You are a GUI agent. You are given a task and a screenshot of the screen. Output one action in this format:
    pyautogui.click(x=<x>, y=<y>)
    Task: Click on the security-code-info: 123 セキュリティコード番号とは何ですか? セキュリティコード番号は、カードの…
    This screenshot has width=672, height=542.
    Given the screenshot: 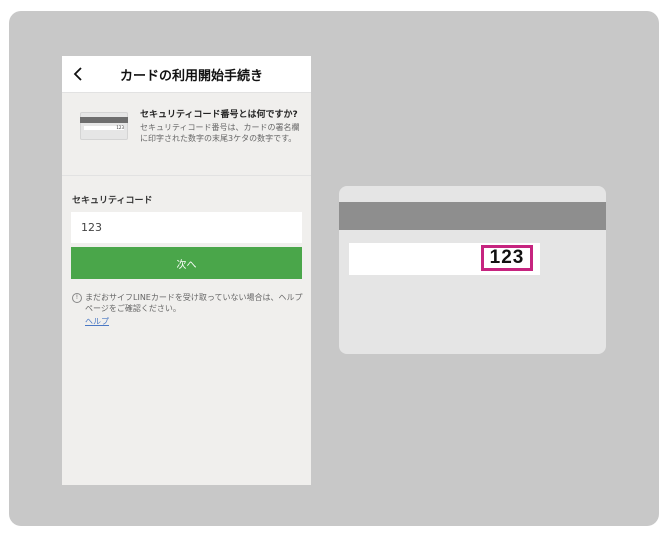 What is the action you would take?
    pyautogui.click(x=186, y=134)
    